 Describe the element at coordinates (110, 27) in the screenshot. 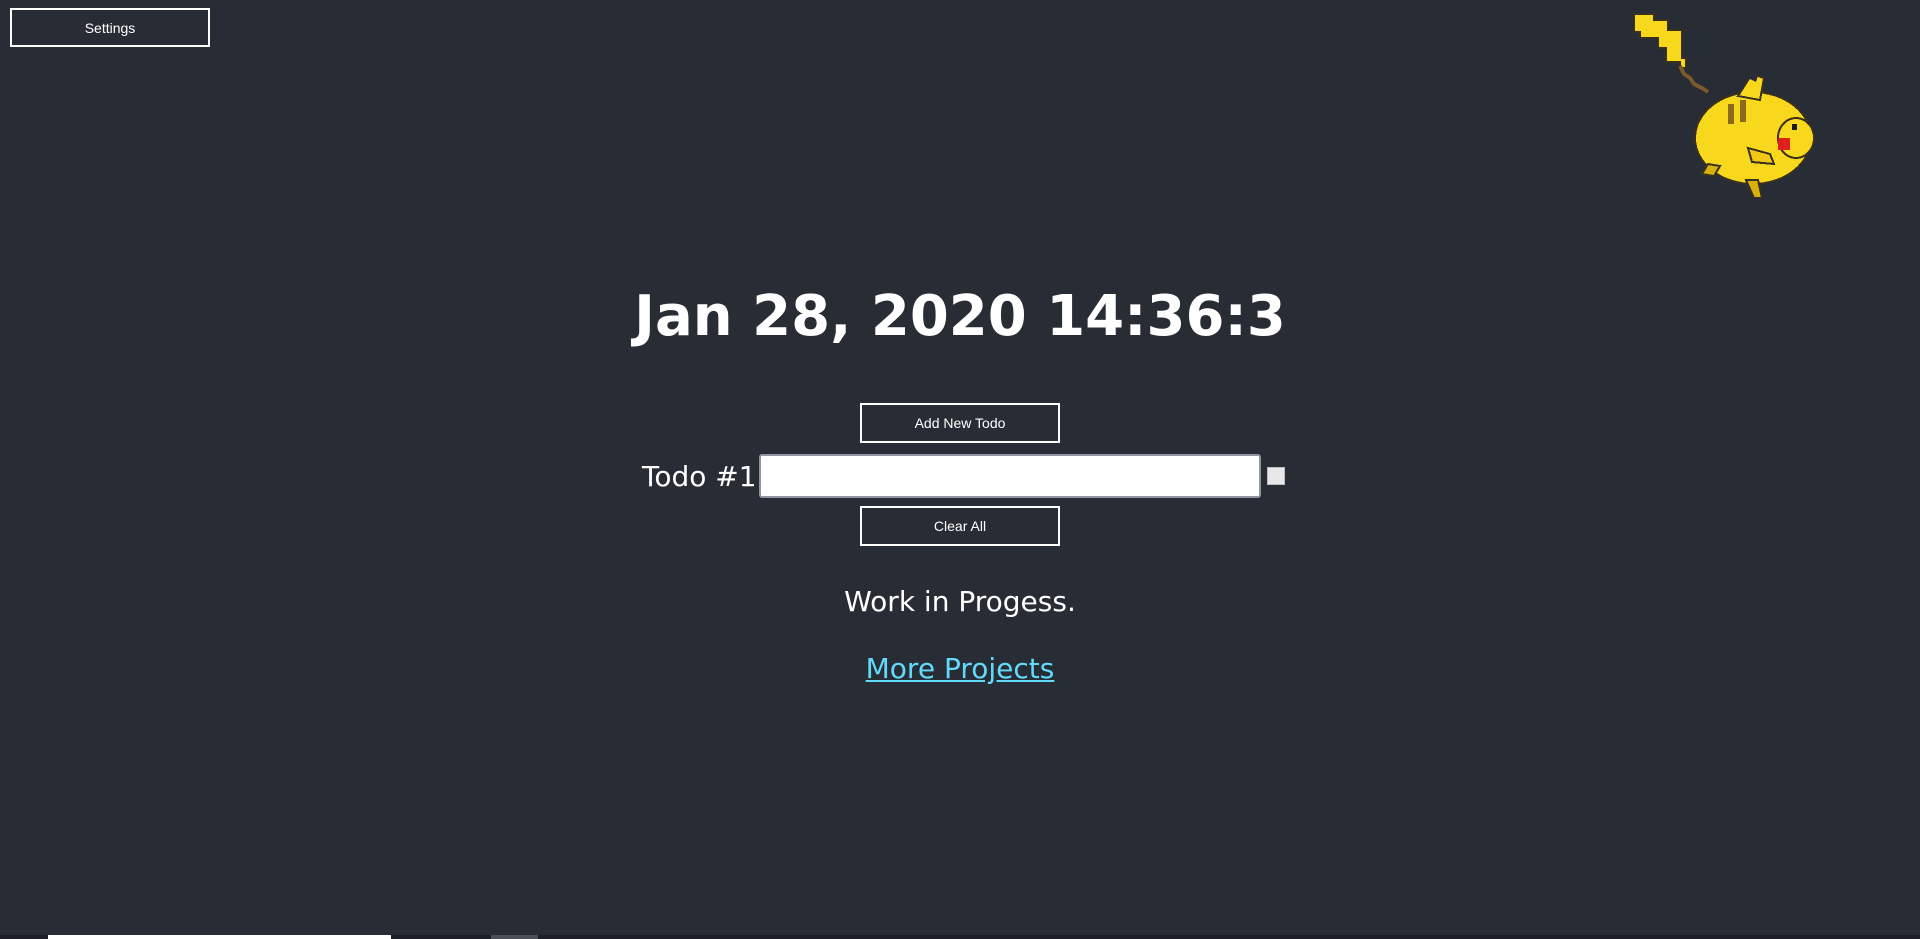

I see `settings-button: Settings` at that location.